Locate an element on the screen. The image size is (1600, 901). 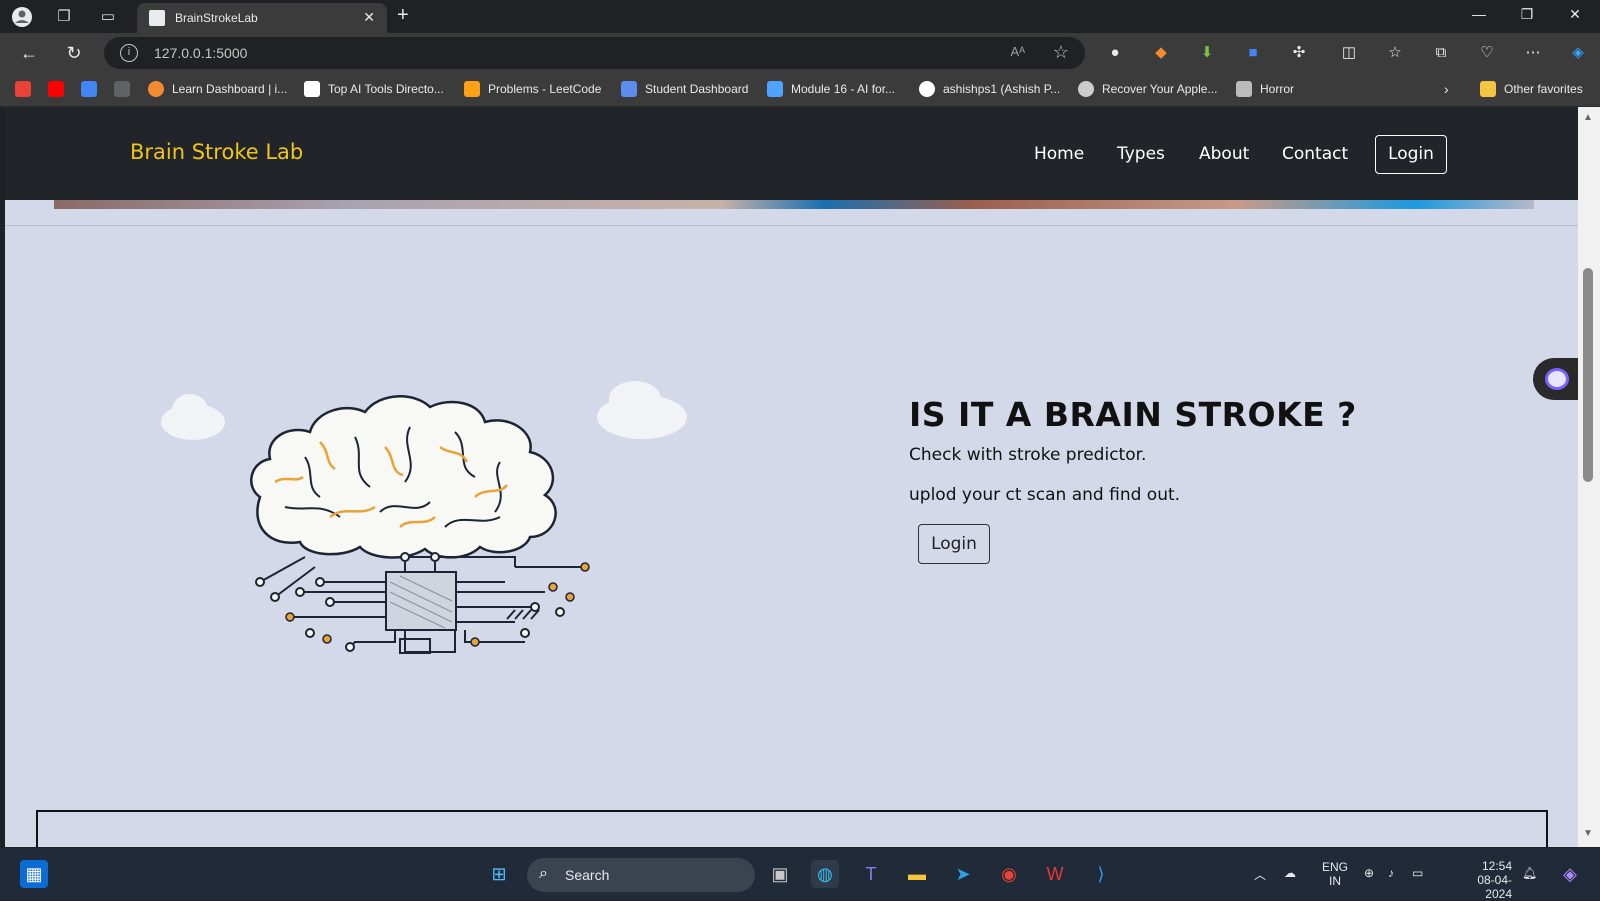
dashboard-icon is located at coordinates (629, 89).